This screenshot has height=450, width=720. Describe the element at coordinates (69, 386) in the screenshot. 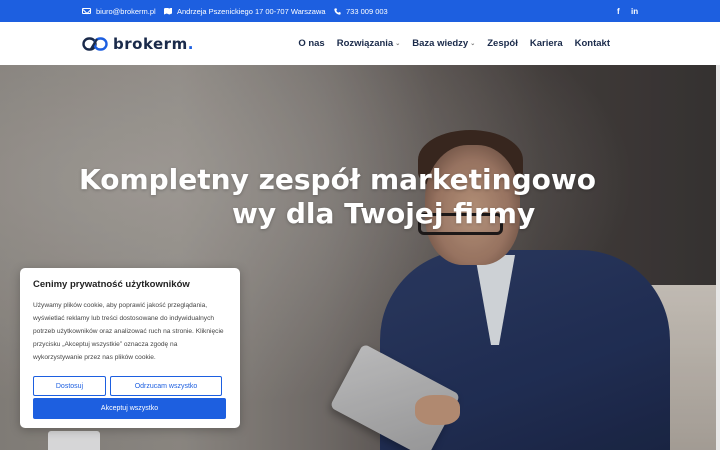

I see `customize-button: Dostosuj` at that location.